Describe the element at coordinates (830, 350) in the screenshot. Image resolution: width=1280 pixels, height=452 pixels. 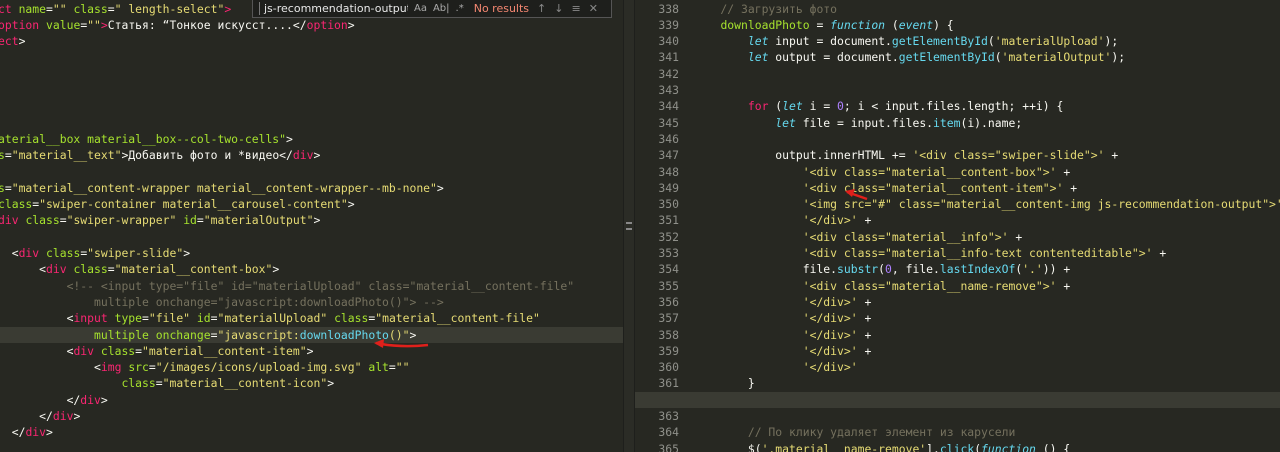
I see `code-token: '</div>'` at that location.